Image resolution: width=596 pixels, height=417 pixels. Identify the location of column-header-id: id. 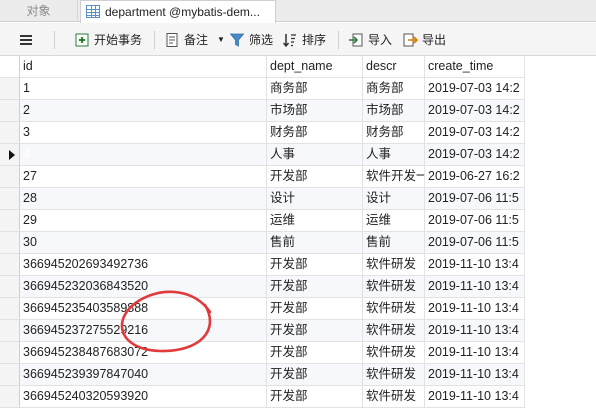
(143, 67).